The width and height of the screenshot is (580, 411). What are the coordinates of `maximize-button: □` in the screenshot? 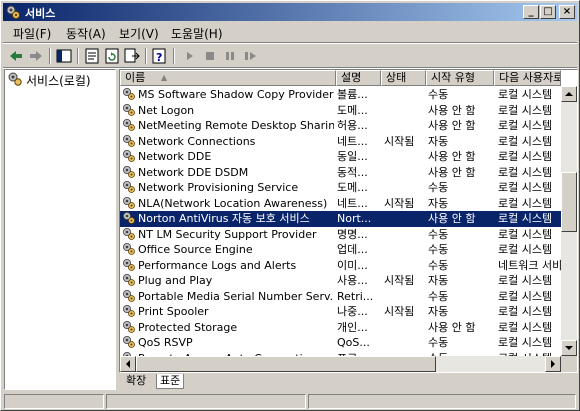 It's located at (548, 12).